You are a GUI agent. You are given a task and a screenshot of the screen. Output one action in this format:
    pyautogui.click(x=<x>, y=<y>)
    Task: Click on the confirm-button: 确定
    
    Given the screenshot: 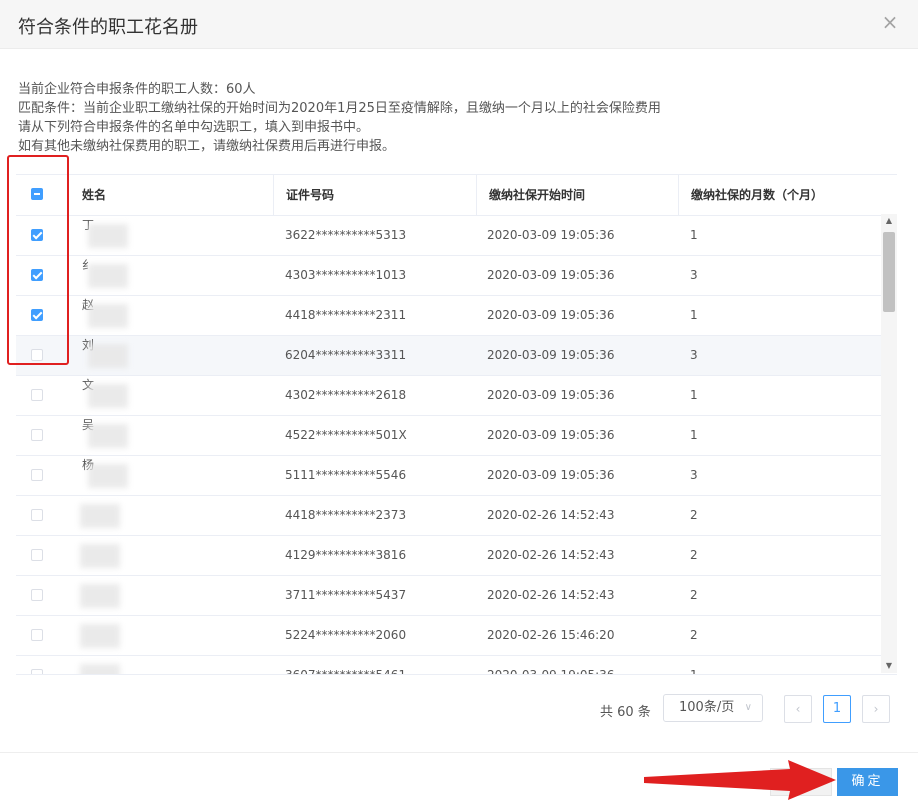 What is the action you would take?
    pyautogui.click(x=867, y=782)
    